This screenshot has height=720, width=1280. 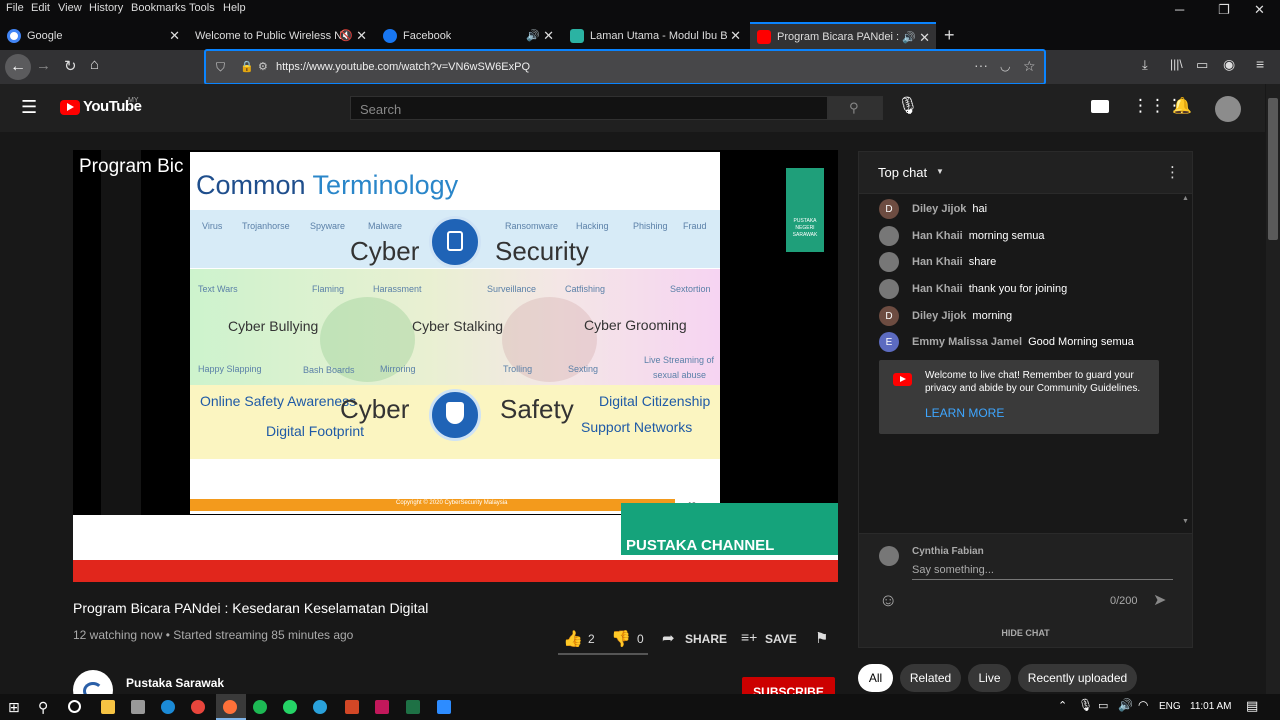 I want to click on thumbs-up-icon: 👍, so click(x=573, y=639).